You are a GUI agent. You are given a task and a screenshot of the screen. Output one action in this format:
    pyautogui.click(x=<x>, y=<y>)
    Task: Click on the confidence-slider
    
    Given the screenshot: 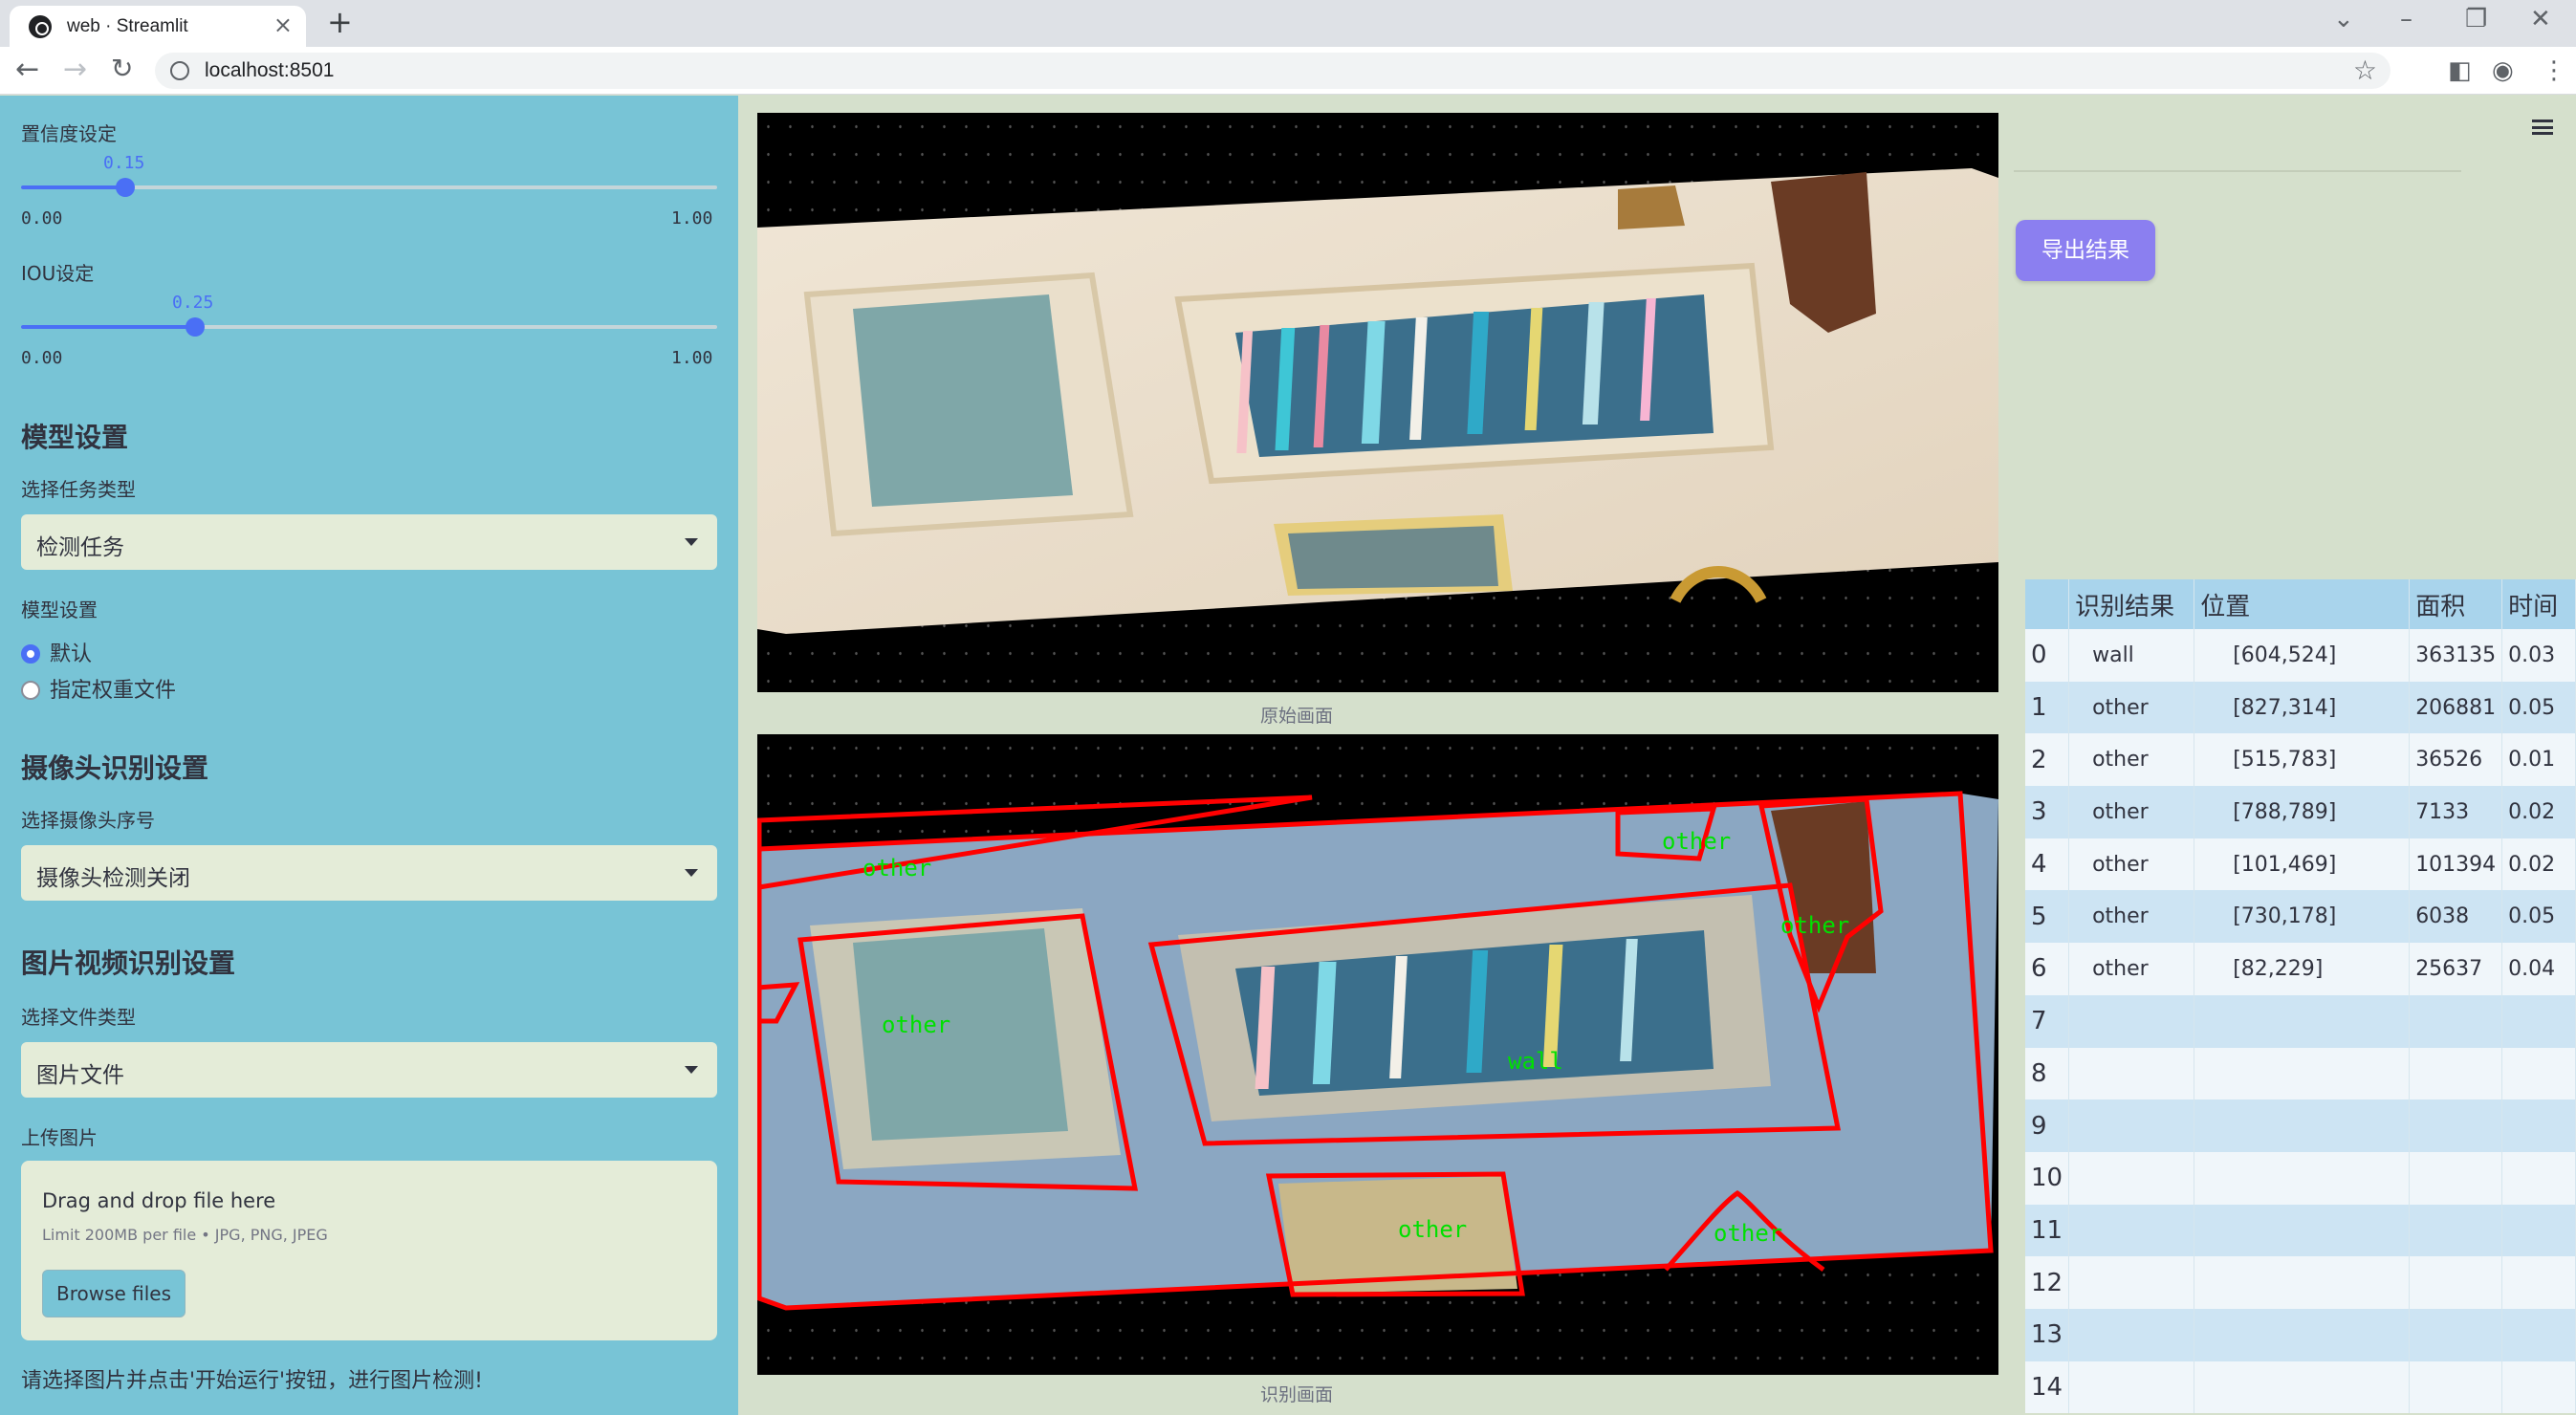 What is the action you would take?
    pyautogui.click(x=369, y=188)
    